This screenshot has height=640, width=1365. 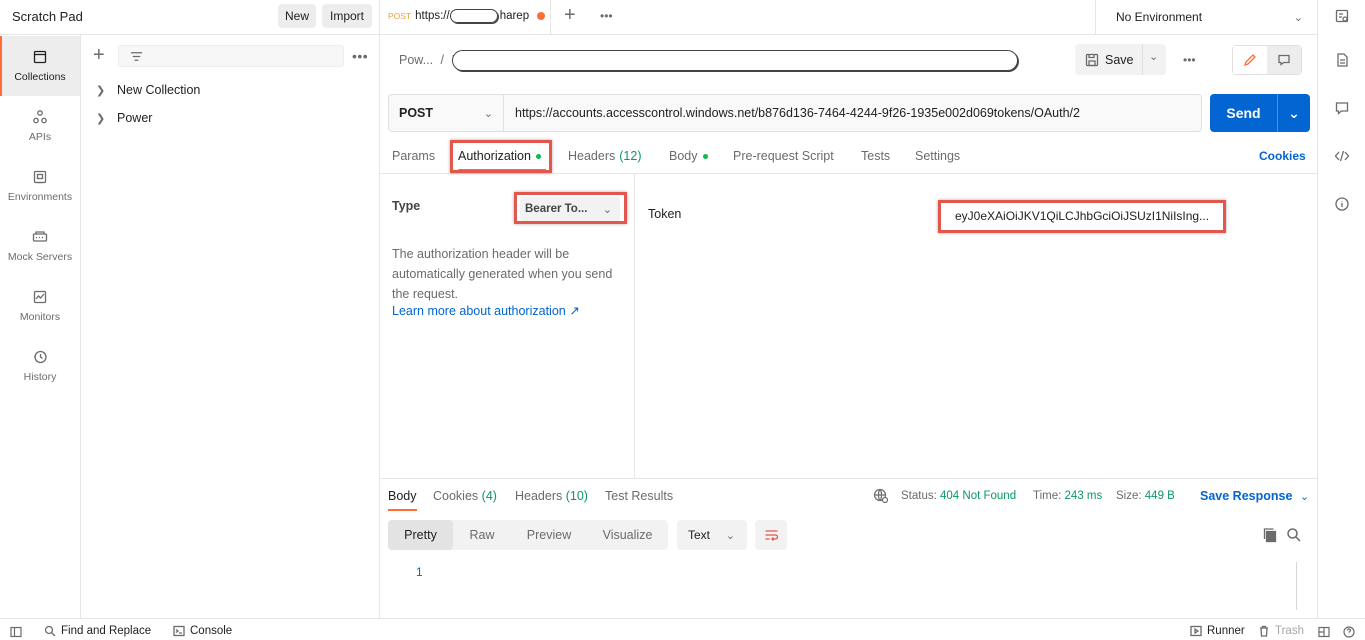 What do you see at coordinates (360, 56) in the screenshot?
I see `collections-more-icon: •••` at bounding box center [360, 56].